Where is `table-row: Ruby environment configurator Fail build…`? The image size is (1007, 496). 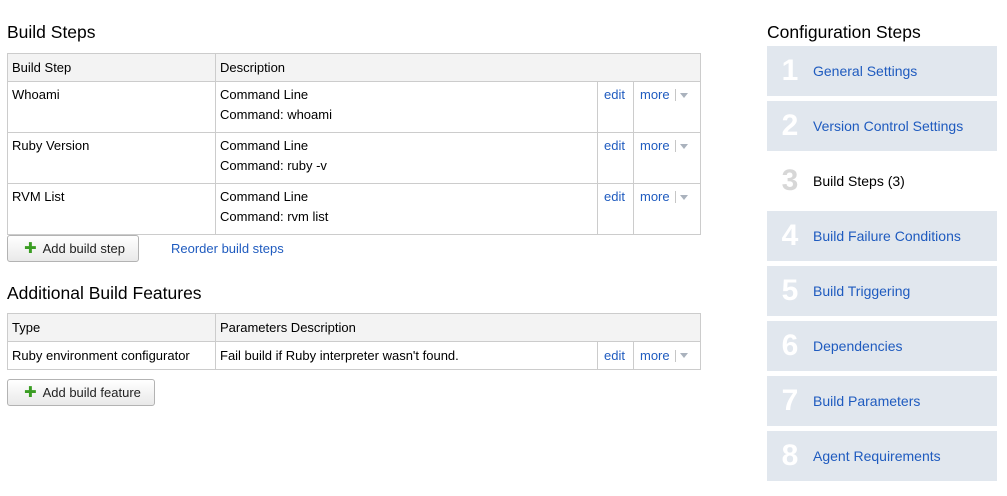
table-row: Ruby environment configurator Fail build… is located at coordinates (354, 355).